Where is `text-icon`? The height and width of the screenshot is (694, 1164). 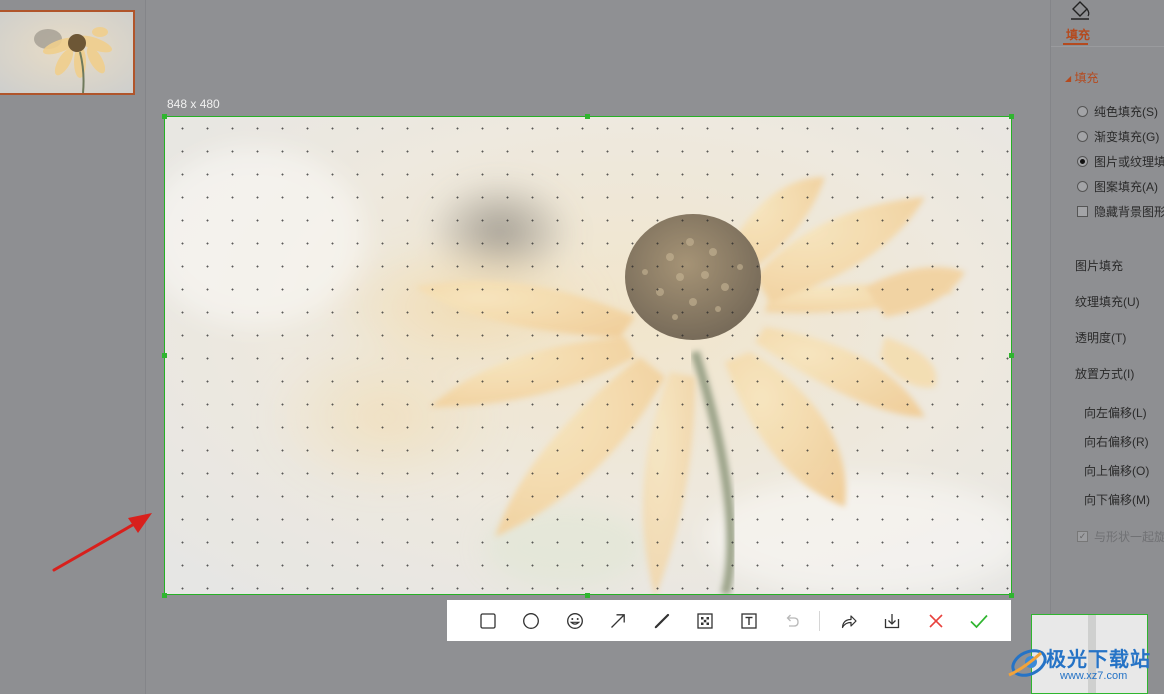 text-icon is located at coordinates (748, 620).